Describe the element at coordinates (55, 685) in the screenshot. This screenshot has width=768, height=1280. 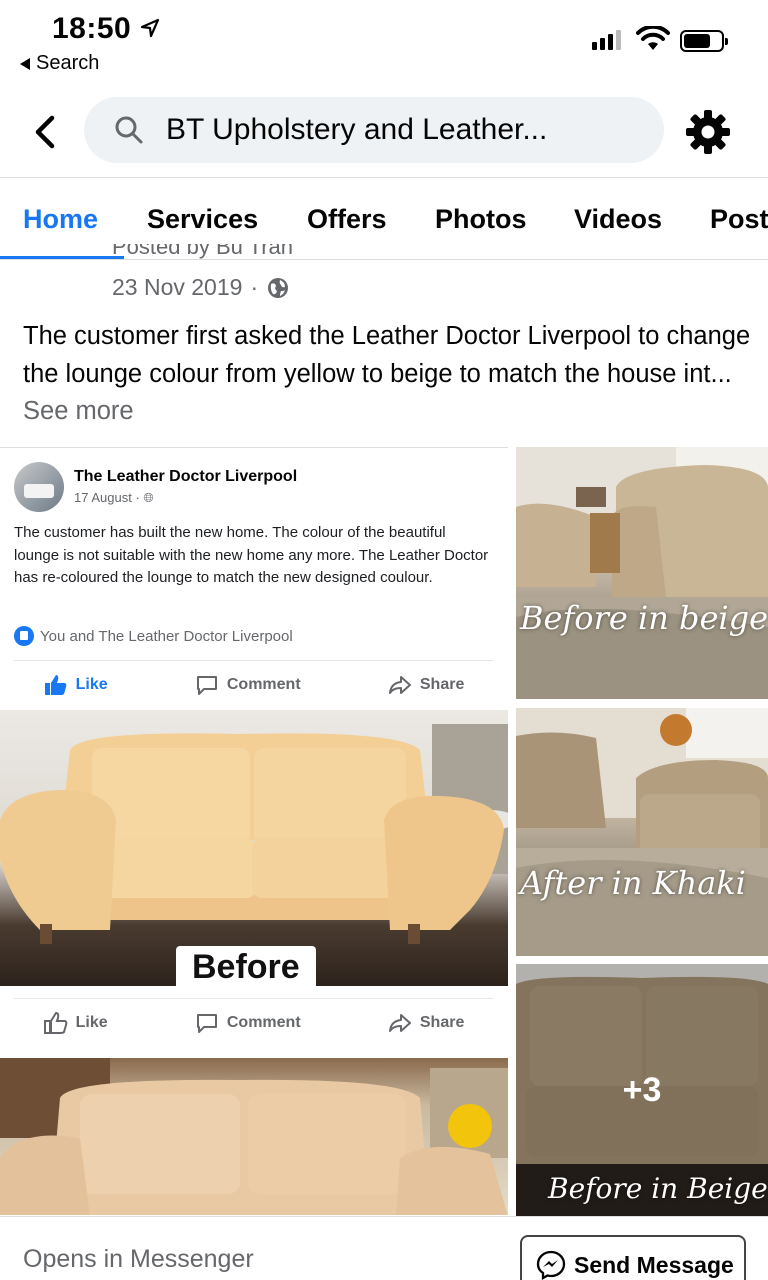
I see `thumbs-up-icon` at that location.